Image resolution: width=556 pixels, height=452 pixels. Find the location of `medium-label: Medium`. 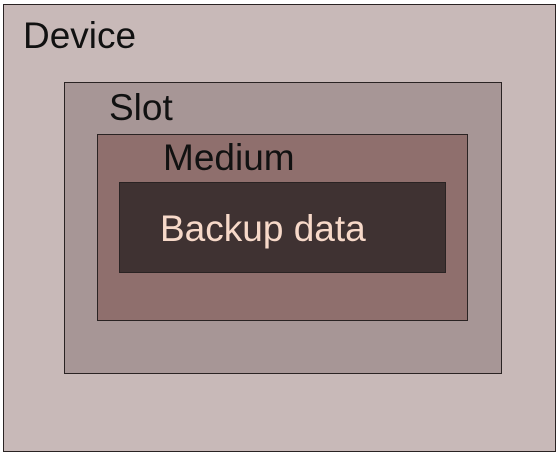

medium-label: Medium is located at coordinates (229, 157).